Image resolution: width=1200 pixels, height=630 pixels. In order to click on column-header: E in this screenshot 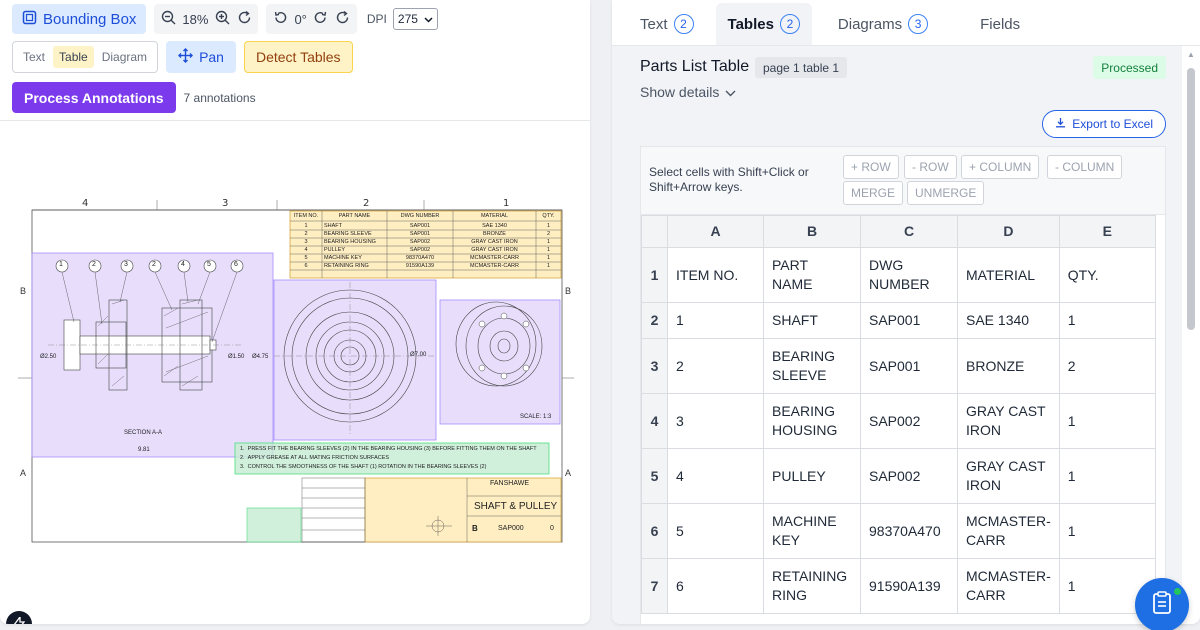, I will do `click(1107, 231)`.